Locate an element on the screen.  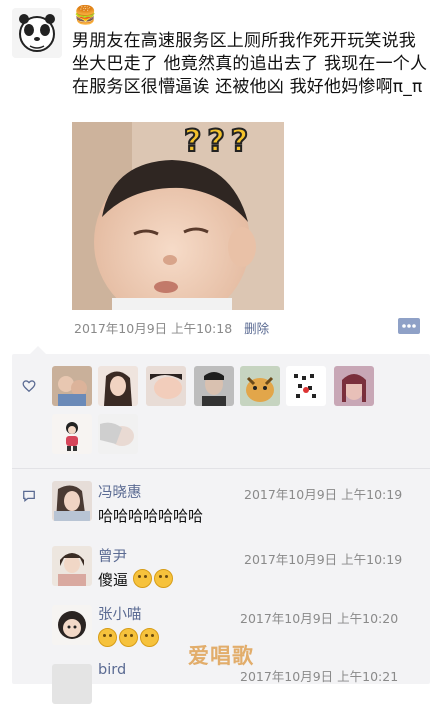
box-caret is located at coordinates (38, 350).